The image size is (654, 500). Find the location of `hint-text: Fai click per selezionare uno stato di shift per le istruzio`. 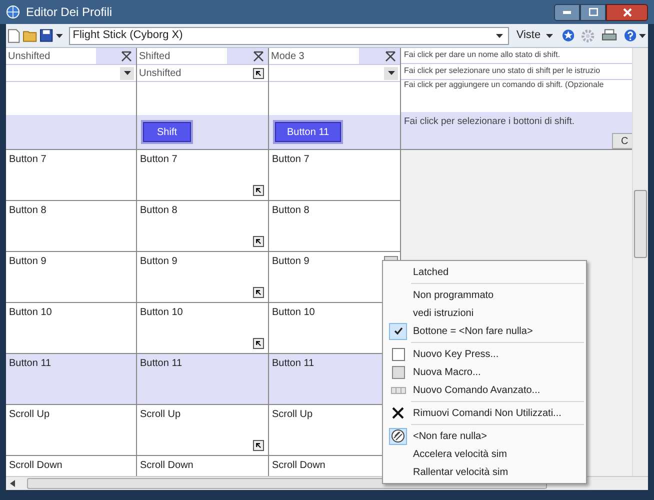

hint-text: Fai click per selezionare uno stato di shift per le istruzio is located at coordinates (502, 71).